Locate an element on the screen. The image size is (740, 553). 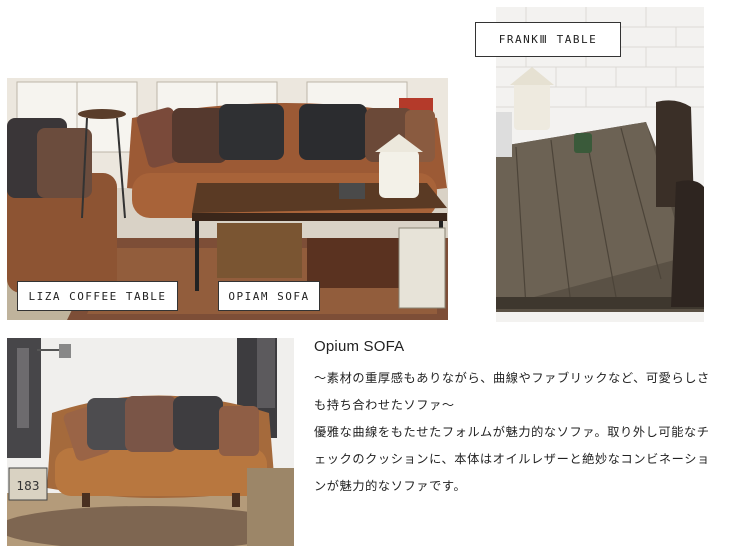
frank-table-label-text: FRANKⅢ TABLE is located at coordinates (548, 39).